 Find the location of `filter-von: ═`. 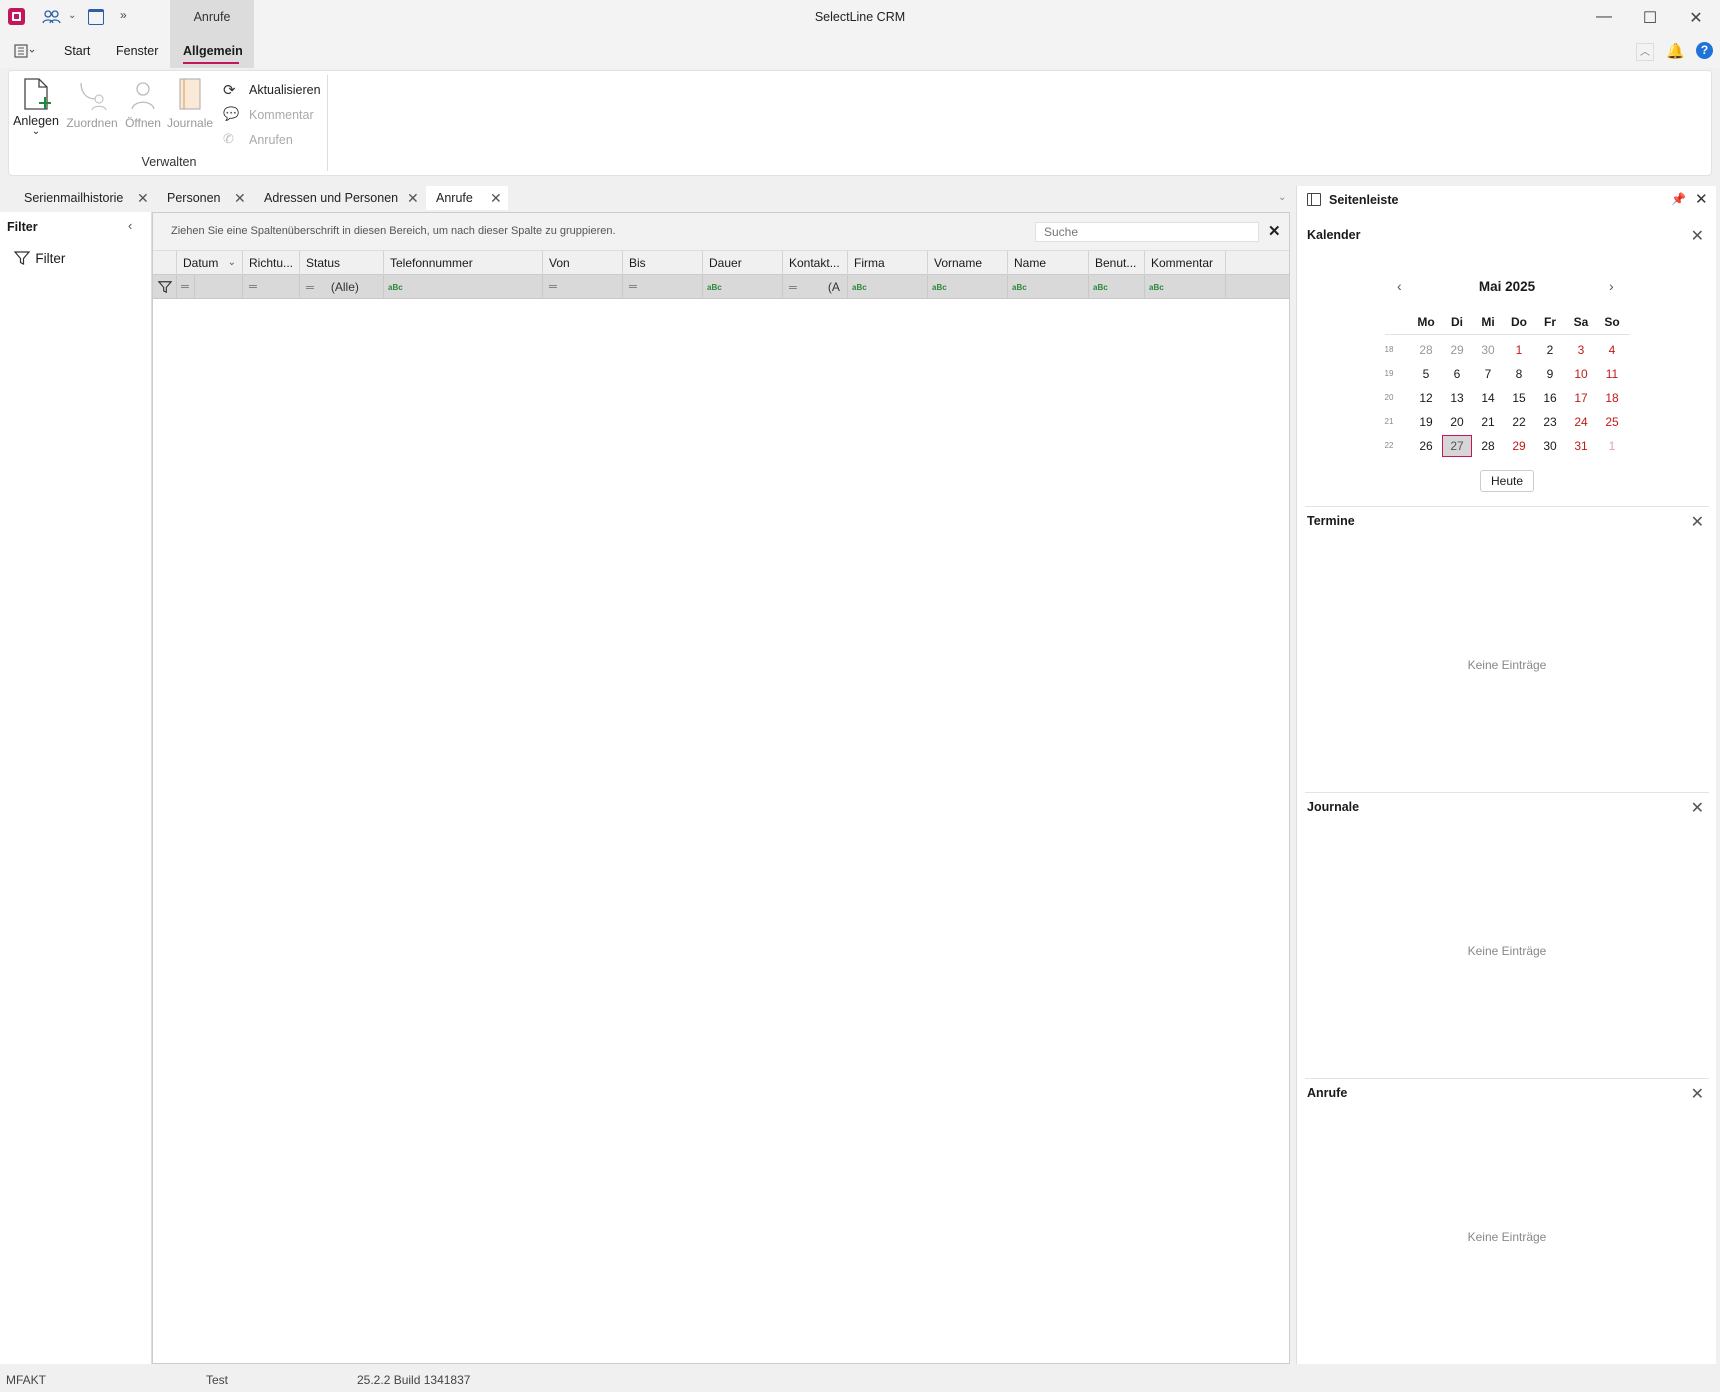

filter-von: ═ is located at coordinates (583, 287).